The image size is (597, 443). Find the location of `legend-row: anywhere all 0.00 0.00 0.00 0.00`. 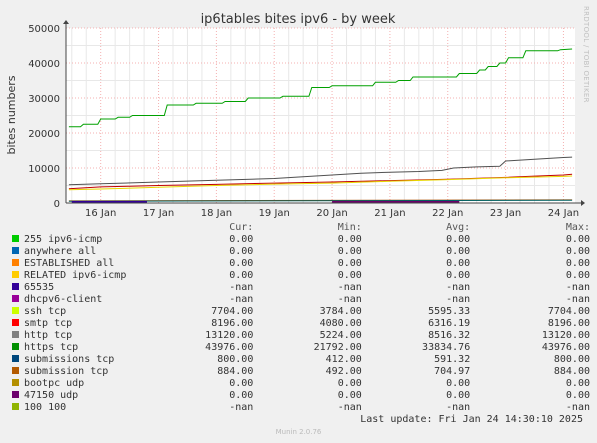

legend-row: anywhere all 0.00 0.00 0.00 0.00 is located at coordinates (301, 252).